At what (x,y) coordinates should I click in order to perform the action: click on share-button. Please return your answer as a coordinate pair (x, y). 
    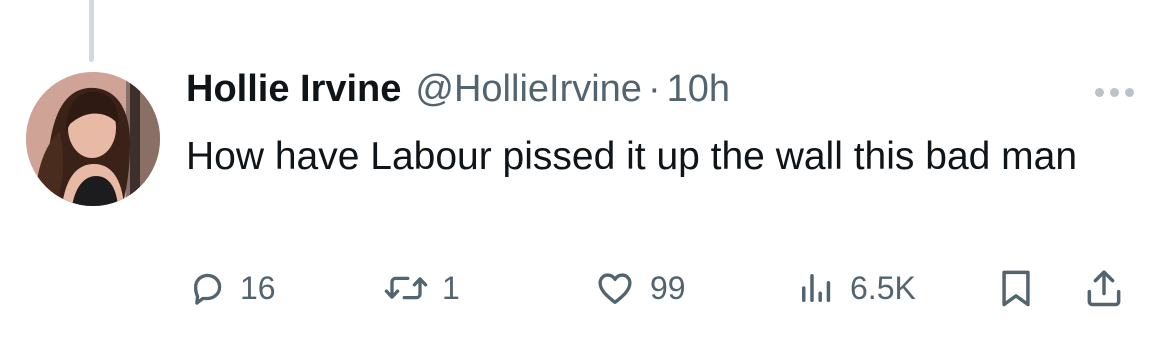
    Looking at the image, I should click on (1104, 288).